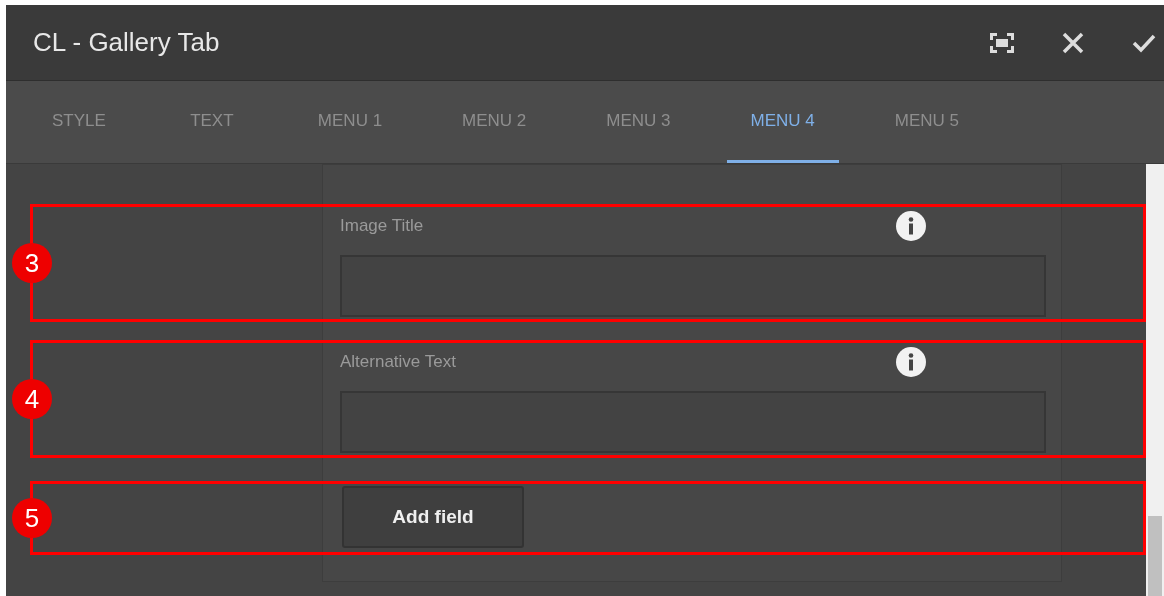 The width and height of the screenshot is (1164, 596). I want to click on field-label: Image Title, so click(382, 226).